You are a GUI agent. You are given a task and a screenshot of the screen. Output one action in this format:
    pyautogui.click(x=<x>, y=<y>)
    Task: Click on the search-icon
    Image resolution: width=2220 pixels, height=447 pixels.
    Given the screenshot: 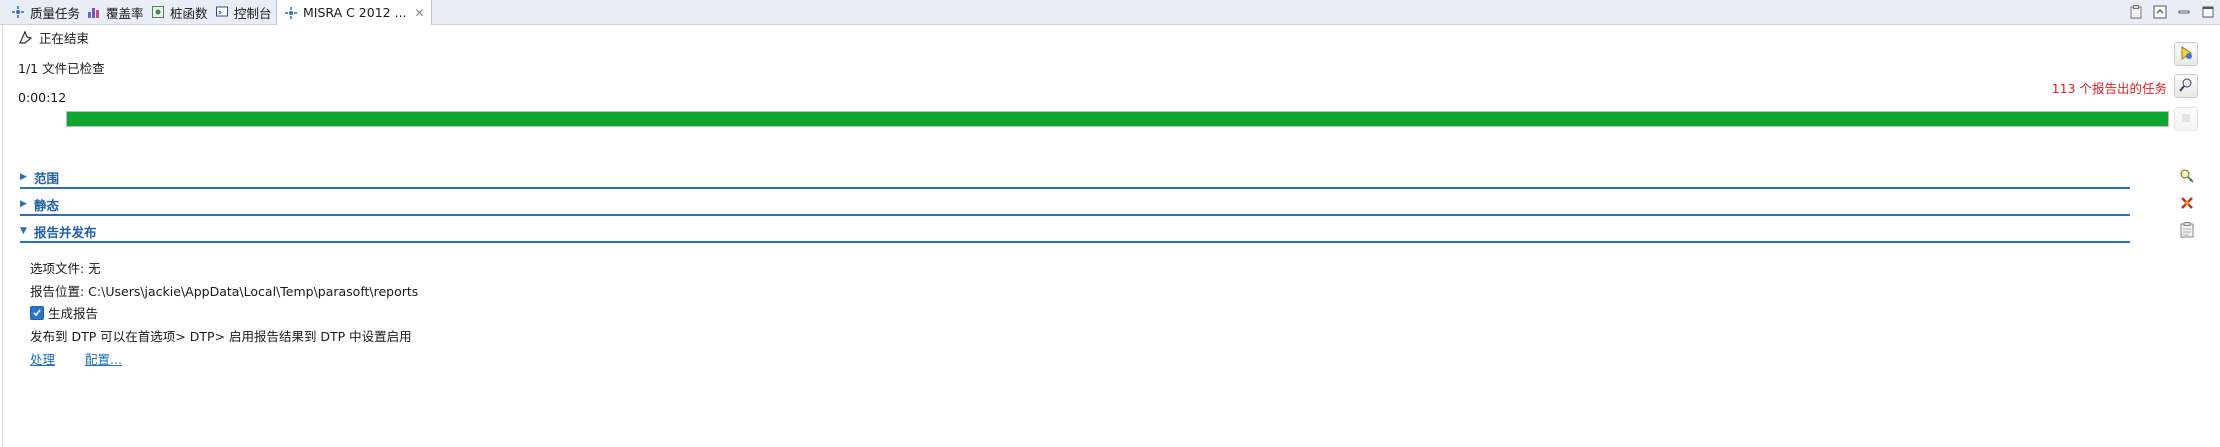 What is the action you would take?
    pyautogui.click(x=2186, y=86)
    